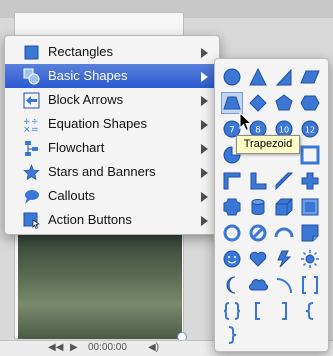 The height and width of the screenshot is (356, 333). I want to click on right-bracket-shape-icon, so click(284, 311).